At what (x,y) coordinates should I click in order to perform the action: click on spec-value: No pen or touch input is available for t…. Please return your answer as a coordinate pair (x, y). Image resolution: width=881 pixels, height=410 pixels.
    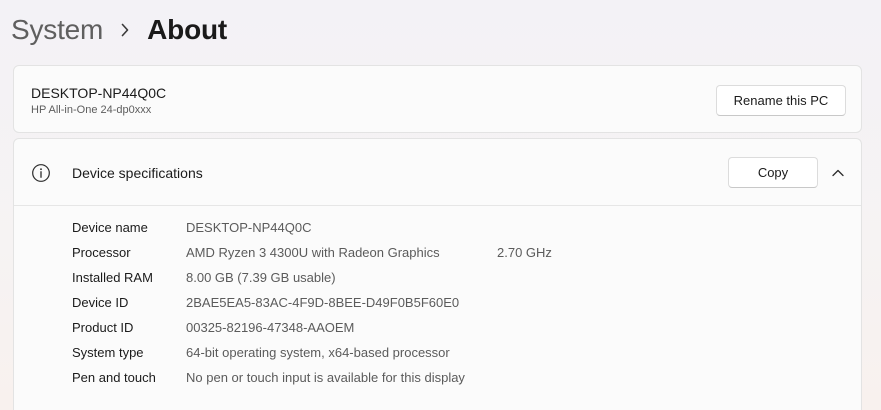
    Looking at the image, I should click on (325, 377).